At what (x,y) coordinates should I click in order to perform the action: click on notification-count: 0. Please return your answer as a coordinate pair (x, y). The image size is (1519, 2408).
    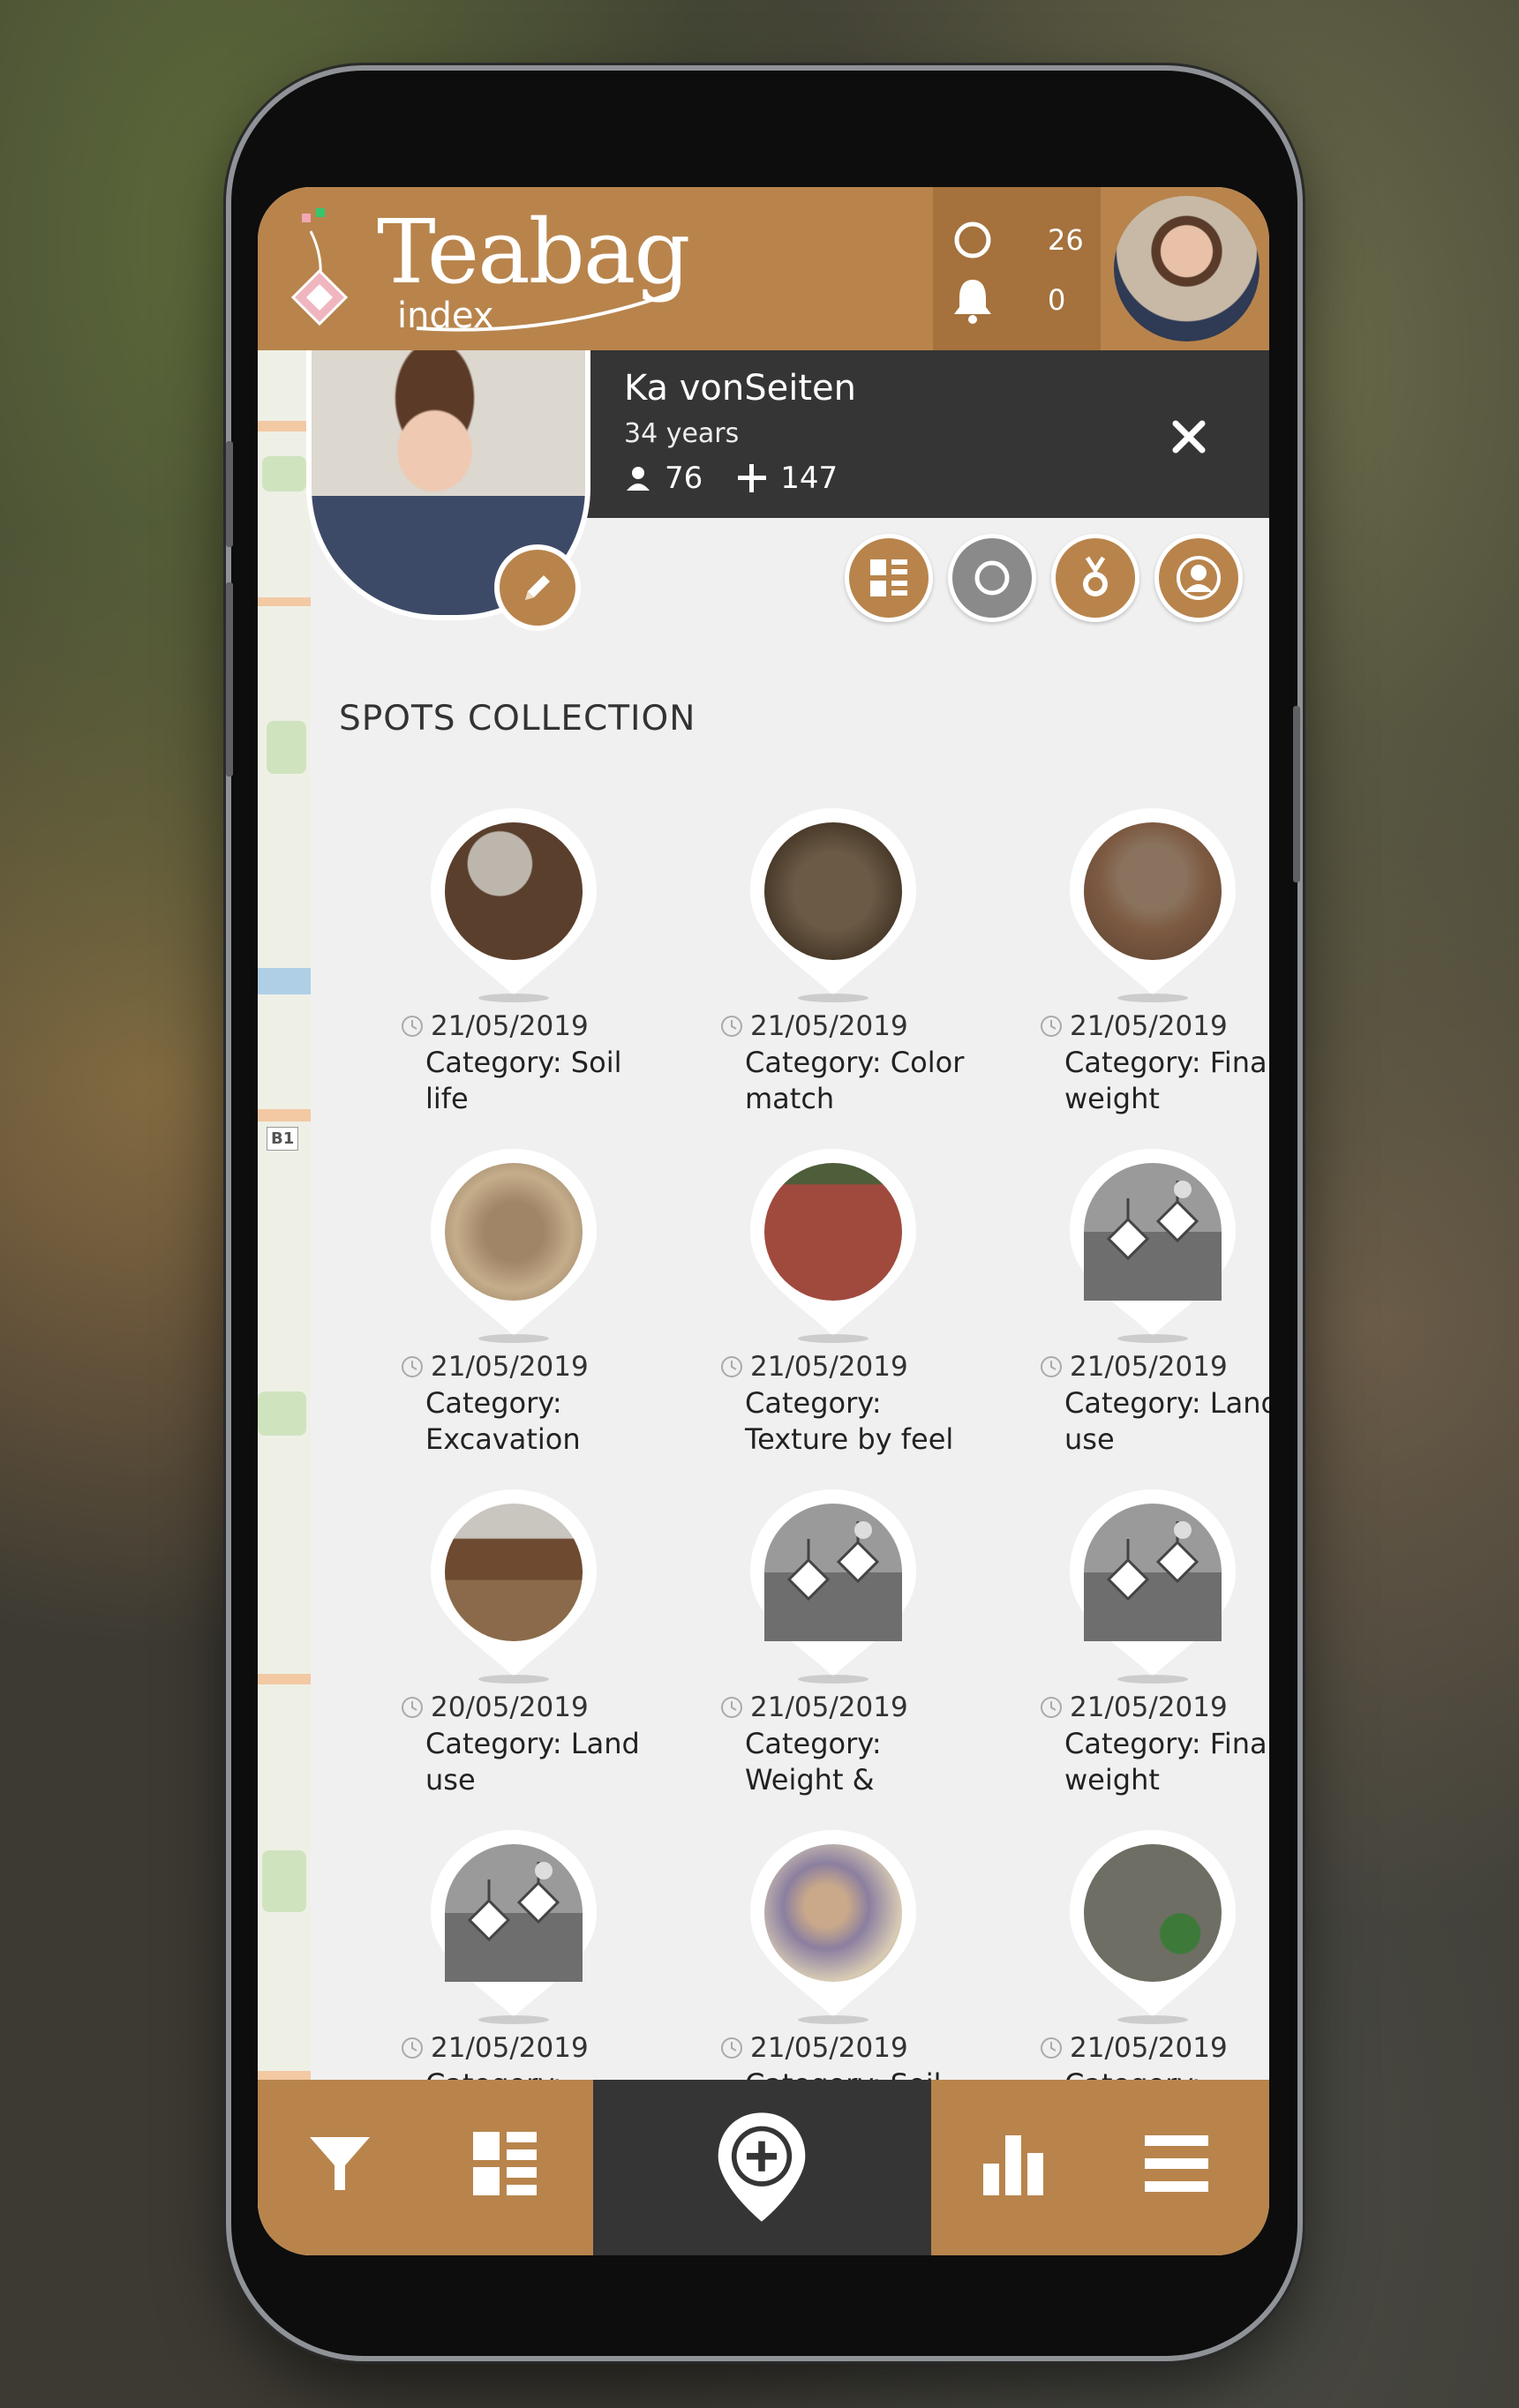
    Looking at the image, I should click on (1057, 300).